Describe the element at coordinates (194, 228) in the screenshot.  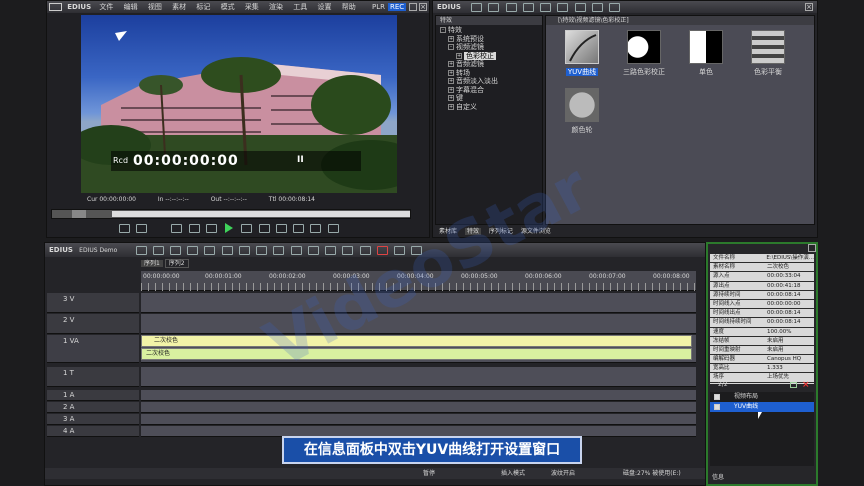
I see `rewind-icon` at that location.